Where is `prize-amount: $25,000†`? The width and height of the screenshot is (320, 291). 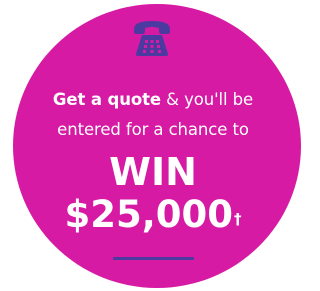 prize-amount: $25,000† is located at coordinates (153, 215).